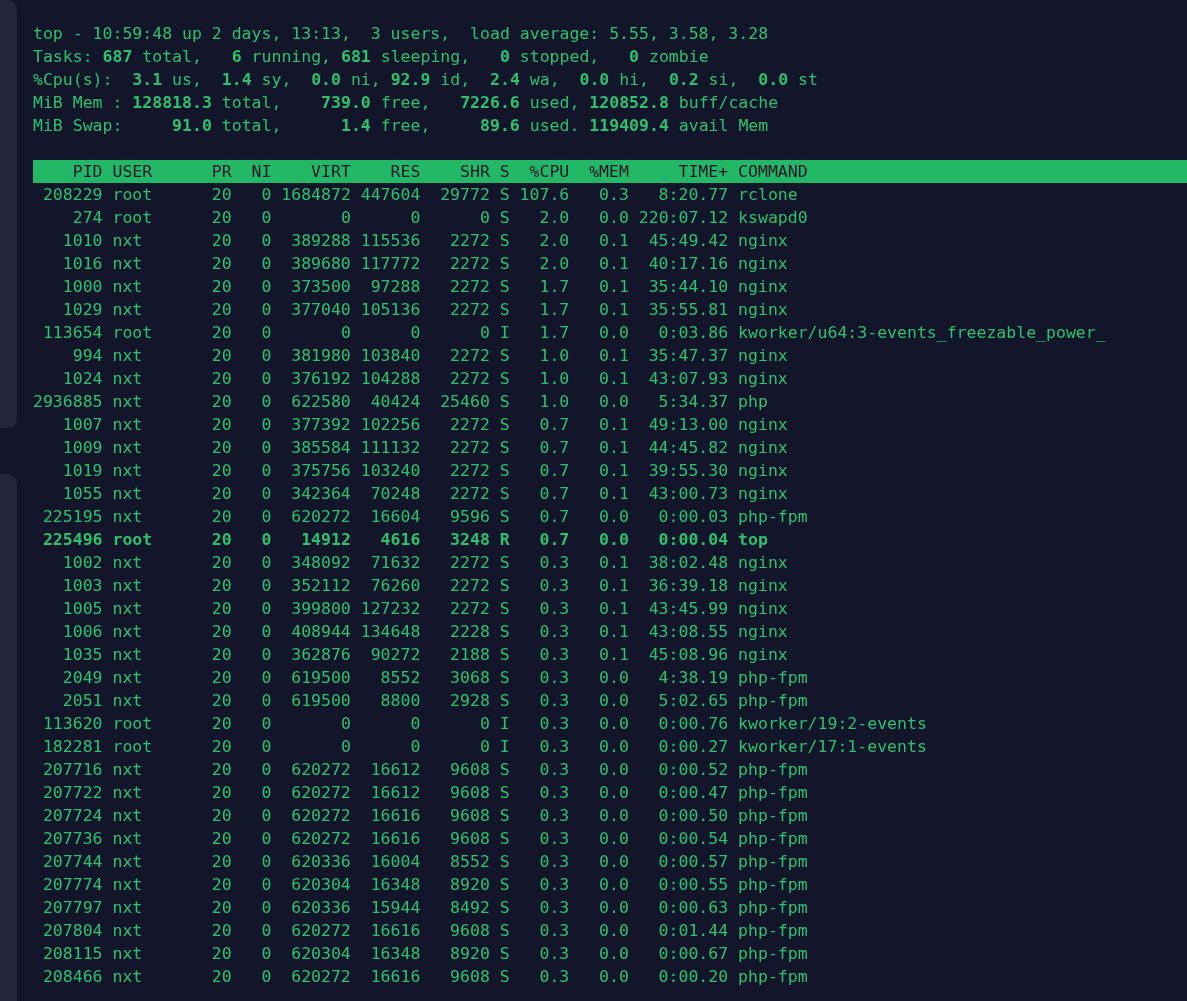 The image size is (1187, 1001). Describe the element at coordinates (688, 379) in the screenshot. I see `table-cell-text: 43:07.93` at that location.